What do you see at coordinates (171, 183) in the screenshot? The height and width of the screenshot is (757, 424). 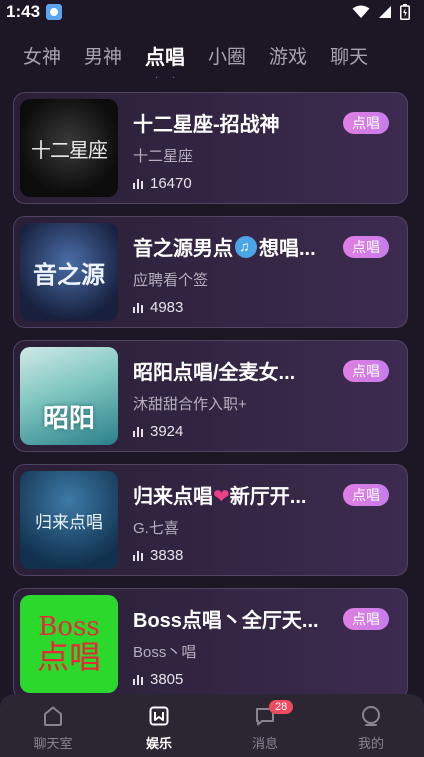 I see `room-heat-count: 16470` at bounding box center [171, 183].